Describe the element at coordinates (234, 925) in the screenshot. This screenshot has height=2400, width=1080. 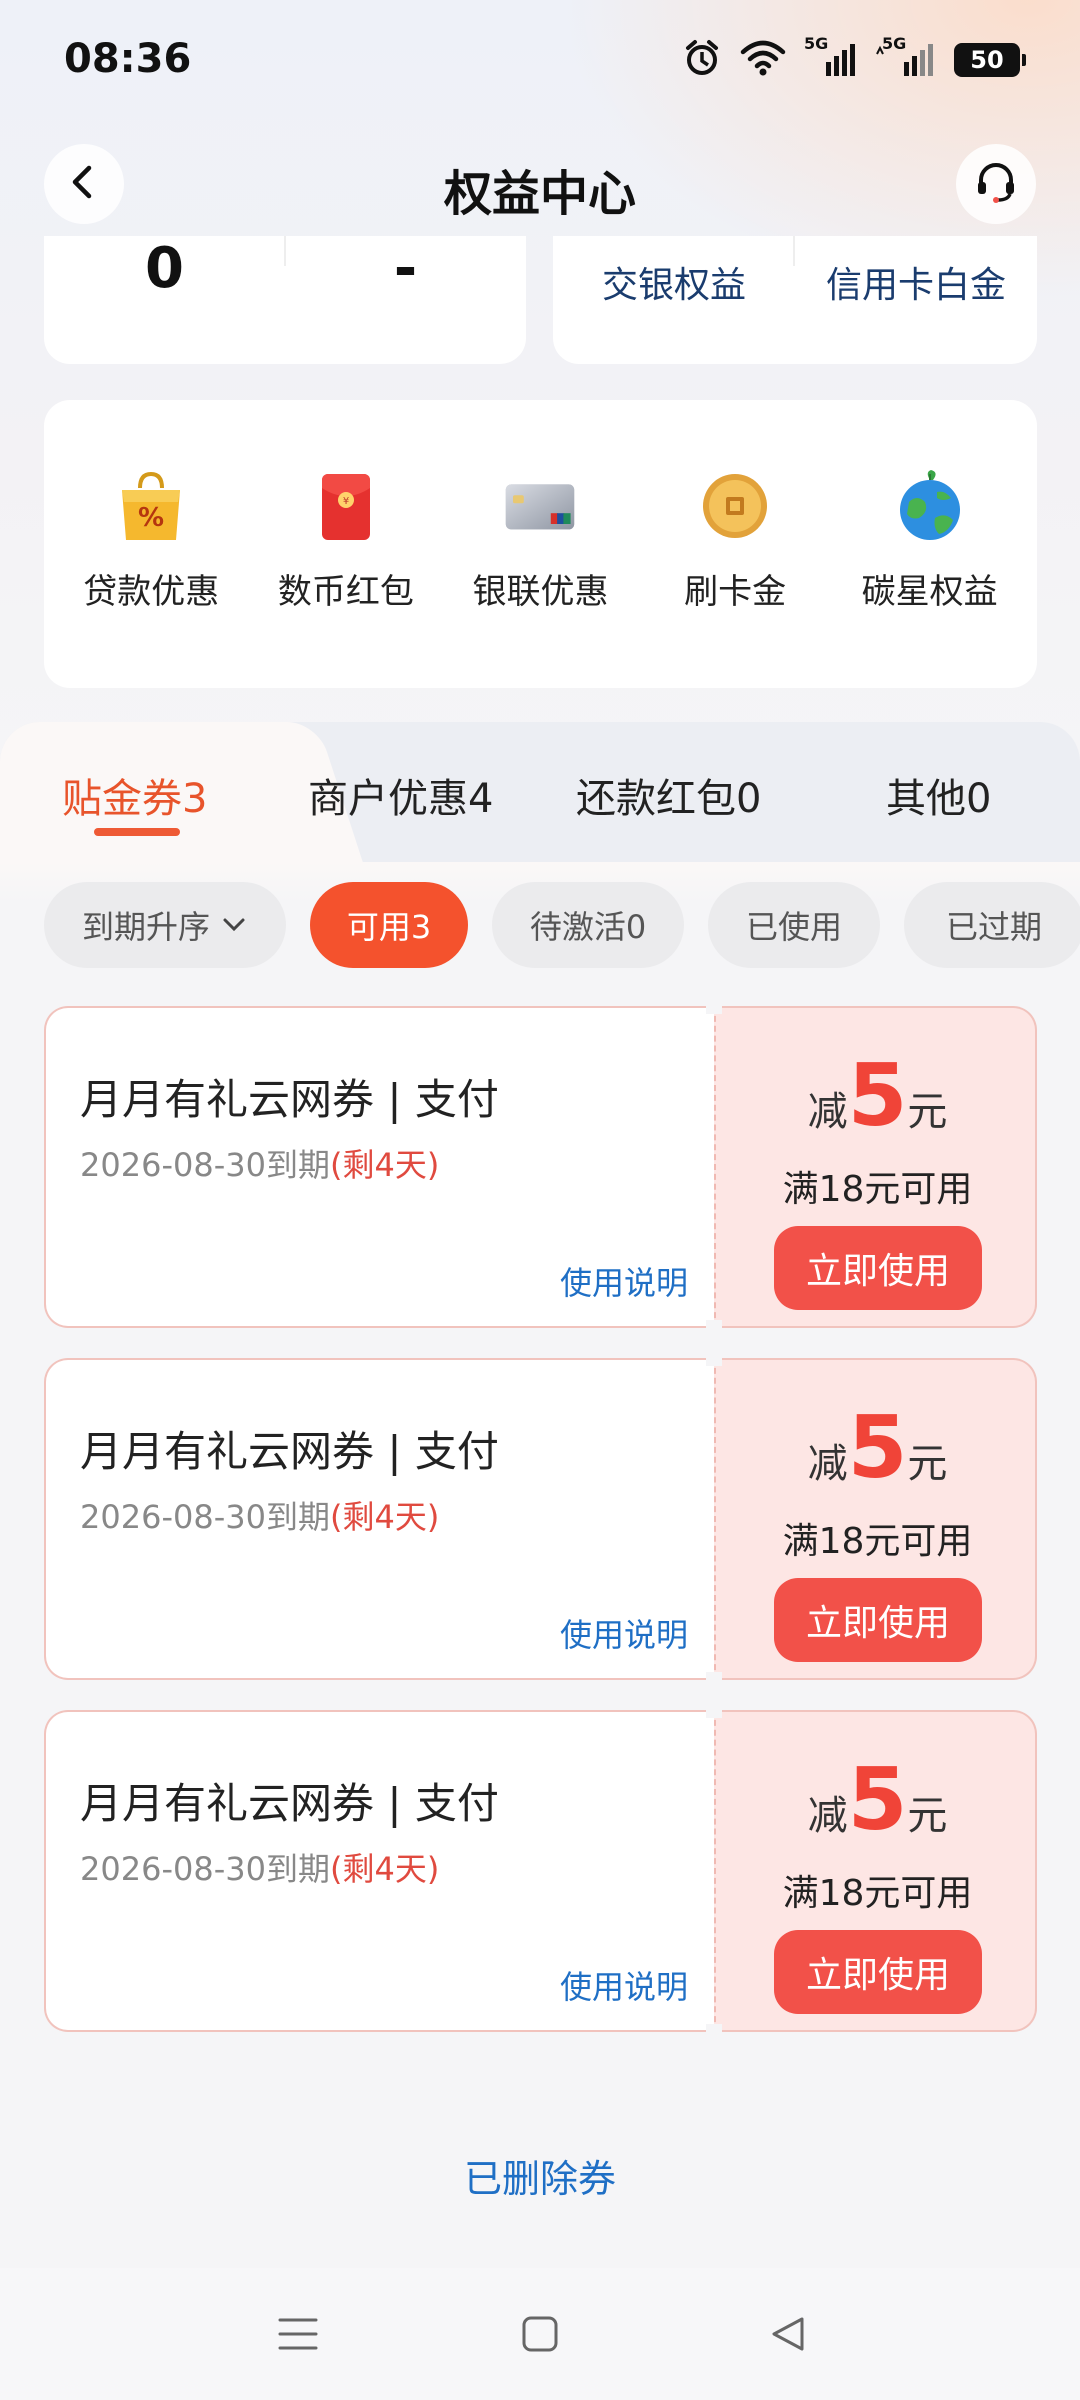
I see `chevron-down-icon` at that location.